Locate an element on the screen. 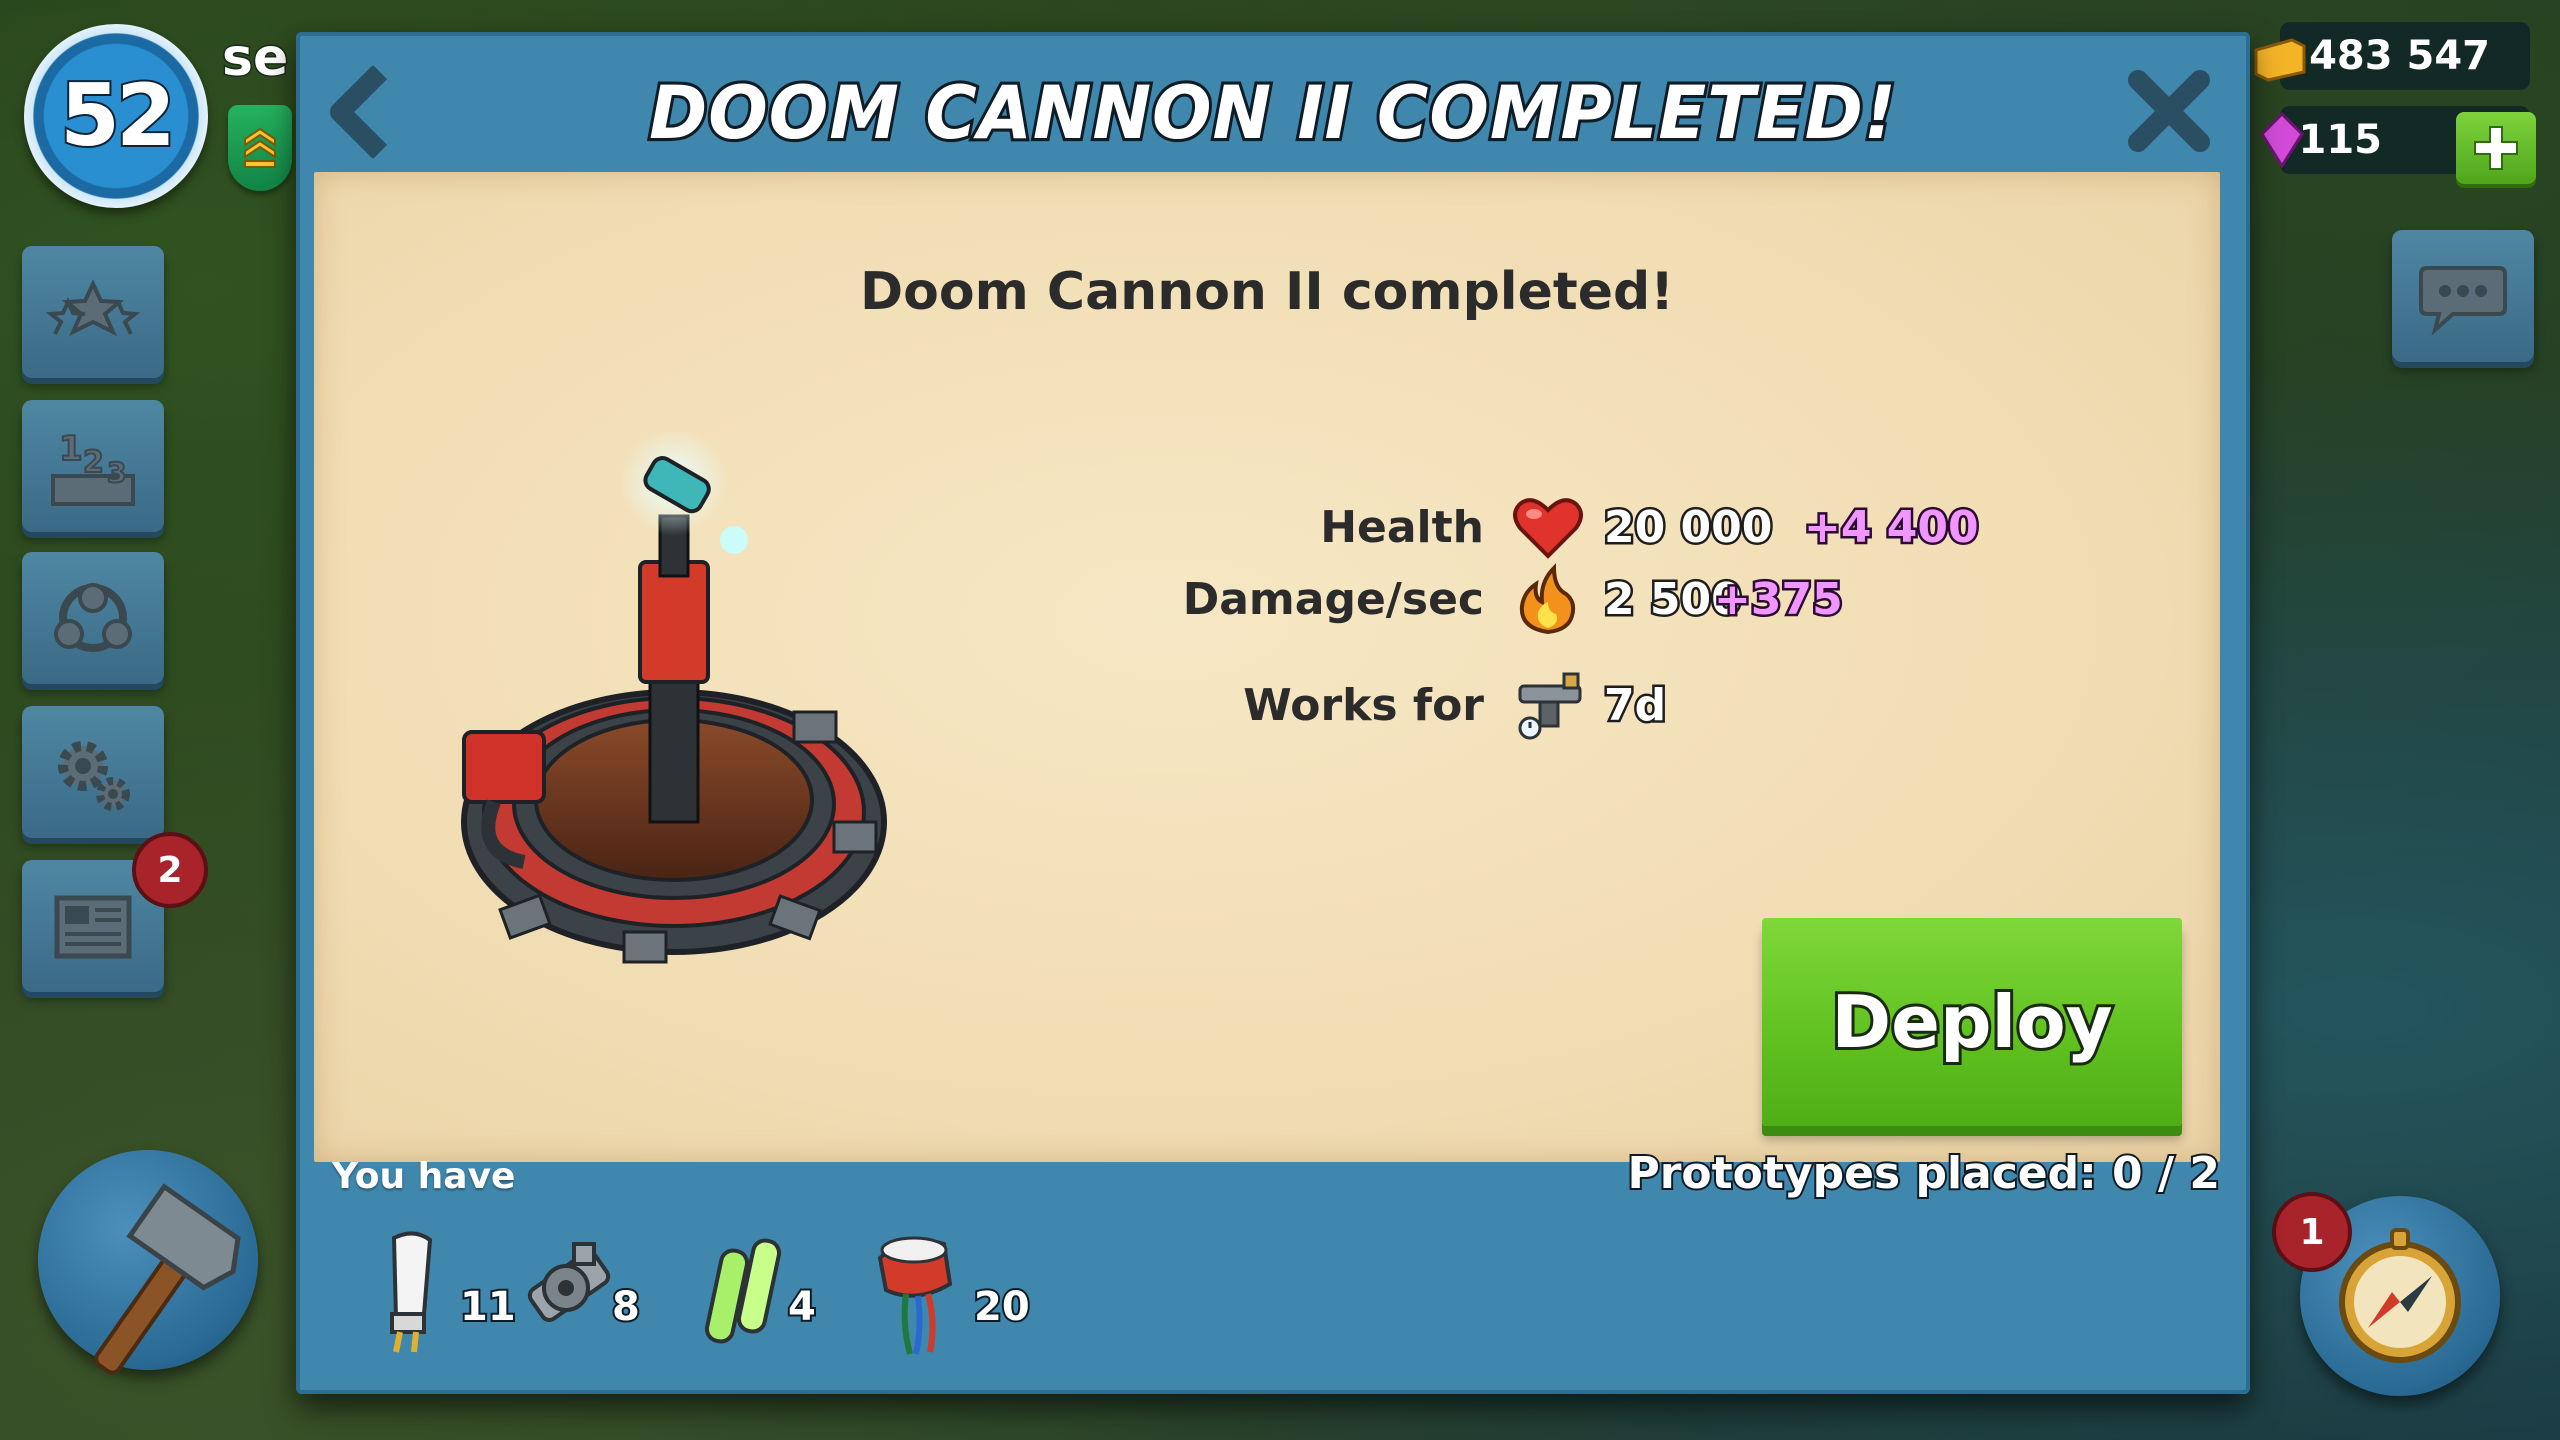 The image size is (2560, 1440). stat-label: Works for is located at coordinates (1363, 705).